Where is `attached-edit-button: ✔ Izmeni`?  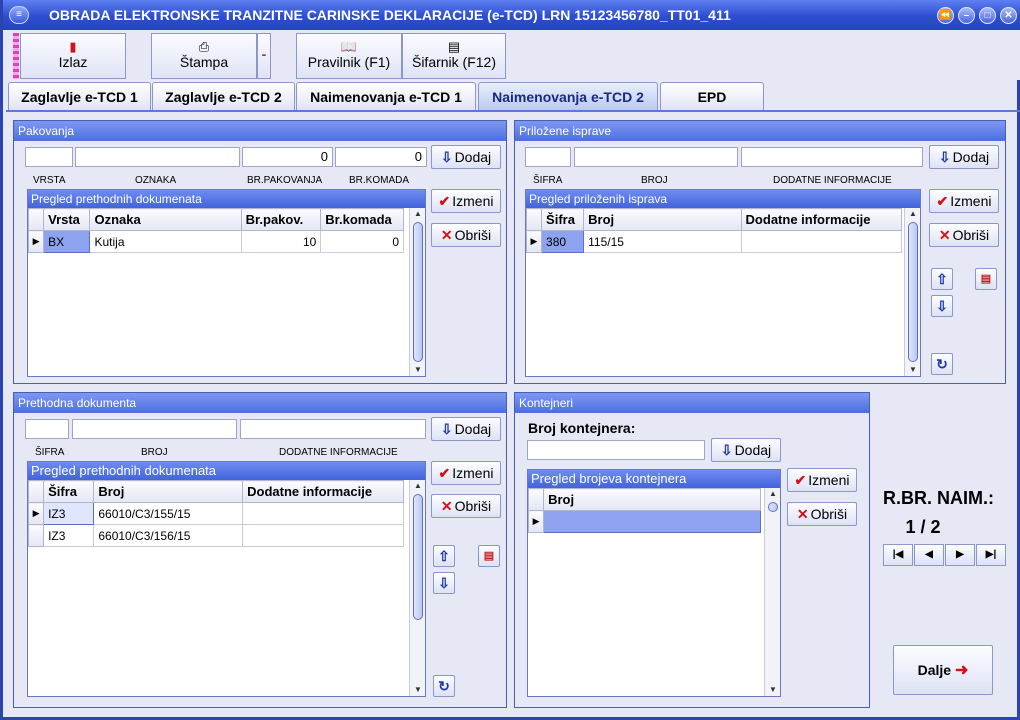 attached-edit-button: ✔ Izmeni is located at coordinates (964, 201).